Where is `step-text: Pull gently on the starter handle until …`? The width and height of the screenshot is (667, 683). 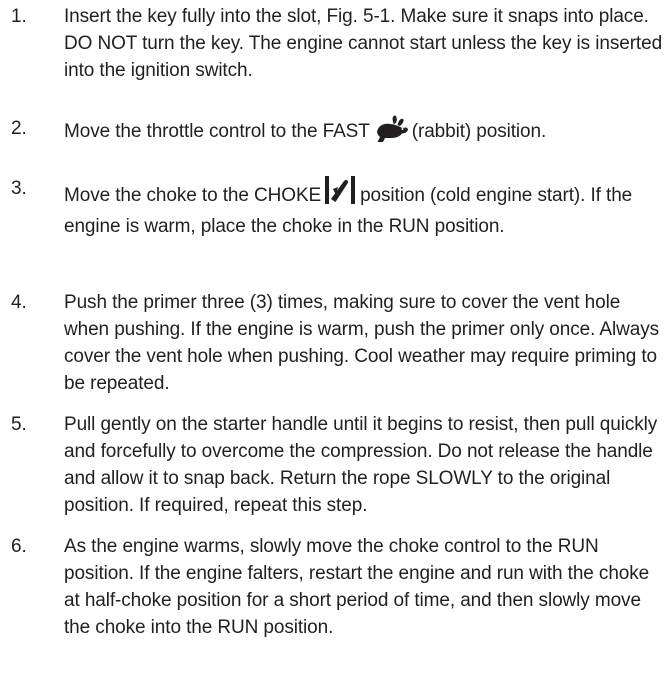
step-text: Pull gently on the starter handle until … is located at coordinates (361, 465).